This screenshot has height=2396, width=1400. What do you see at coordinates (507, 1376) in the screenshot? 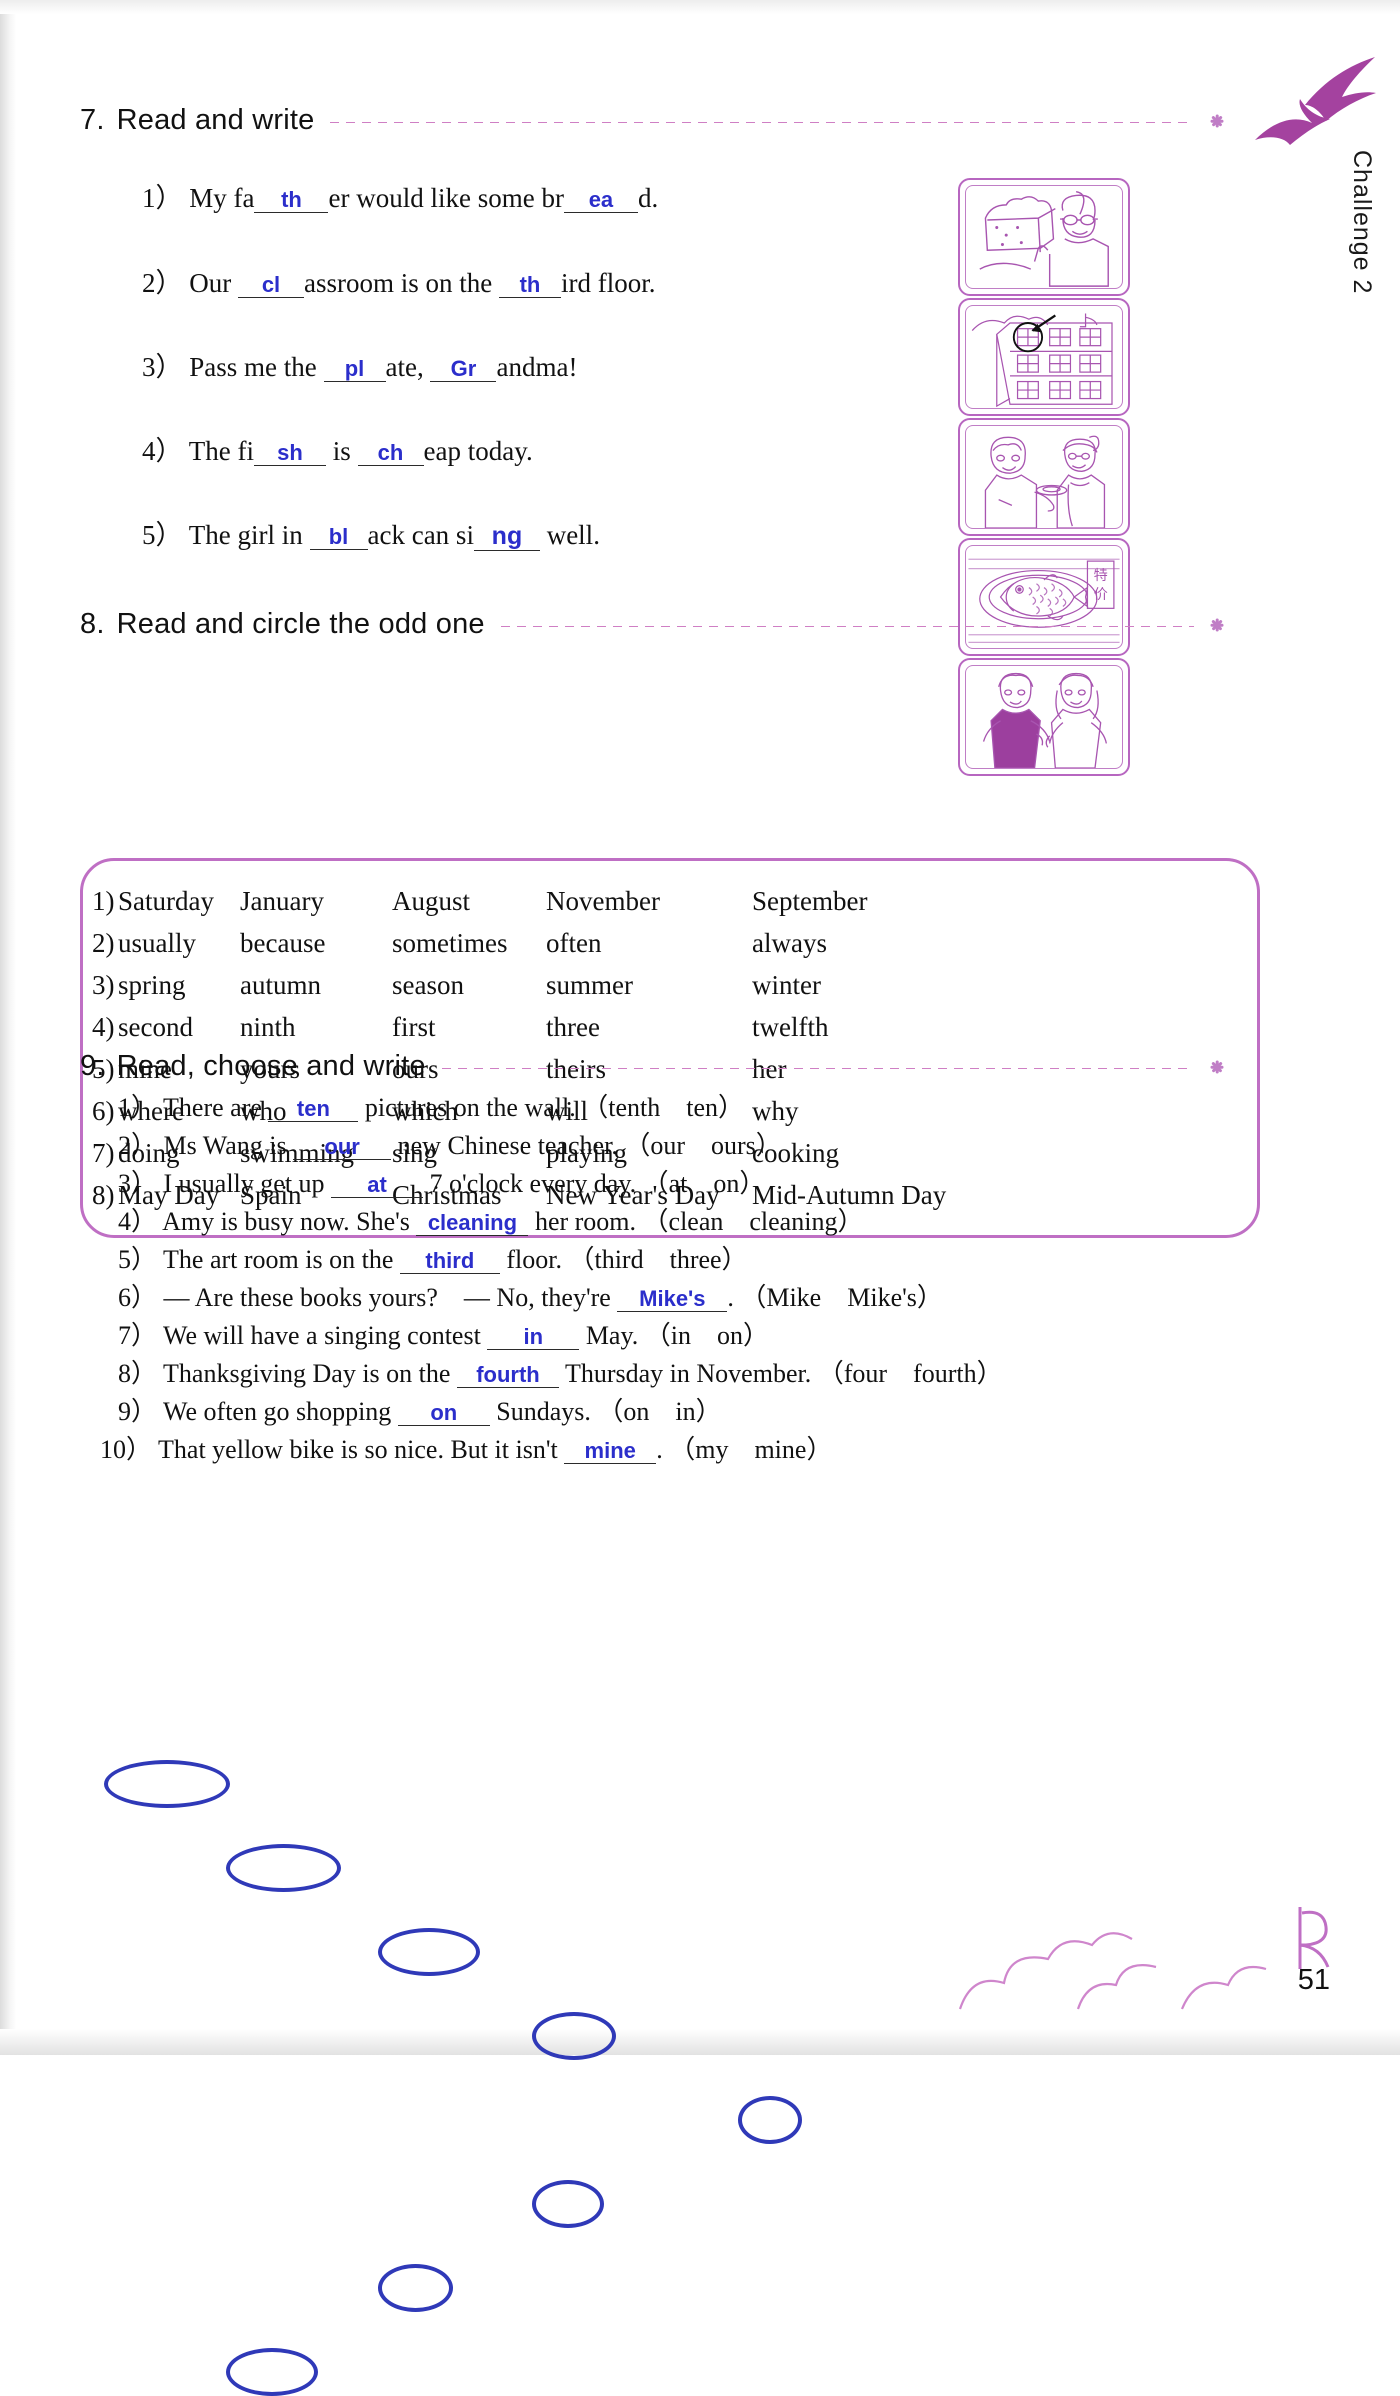
I see `answer-blank: fourth` at bounding box center [507, 1376].